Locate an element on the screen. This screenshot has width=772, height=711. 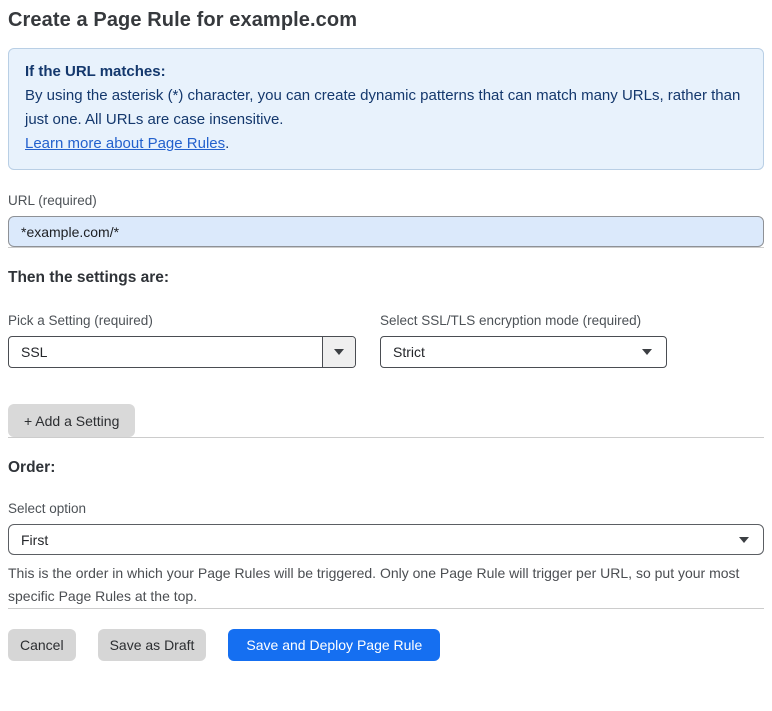
encryption-mode-value: Strict is located at coordinates (409, 352).